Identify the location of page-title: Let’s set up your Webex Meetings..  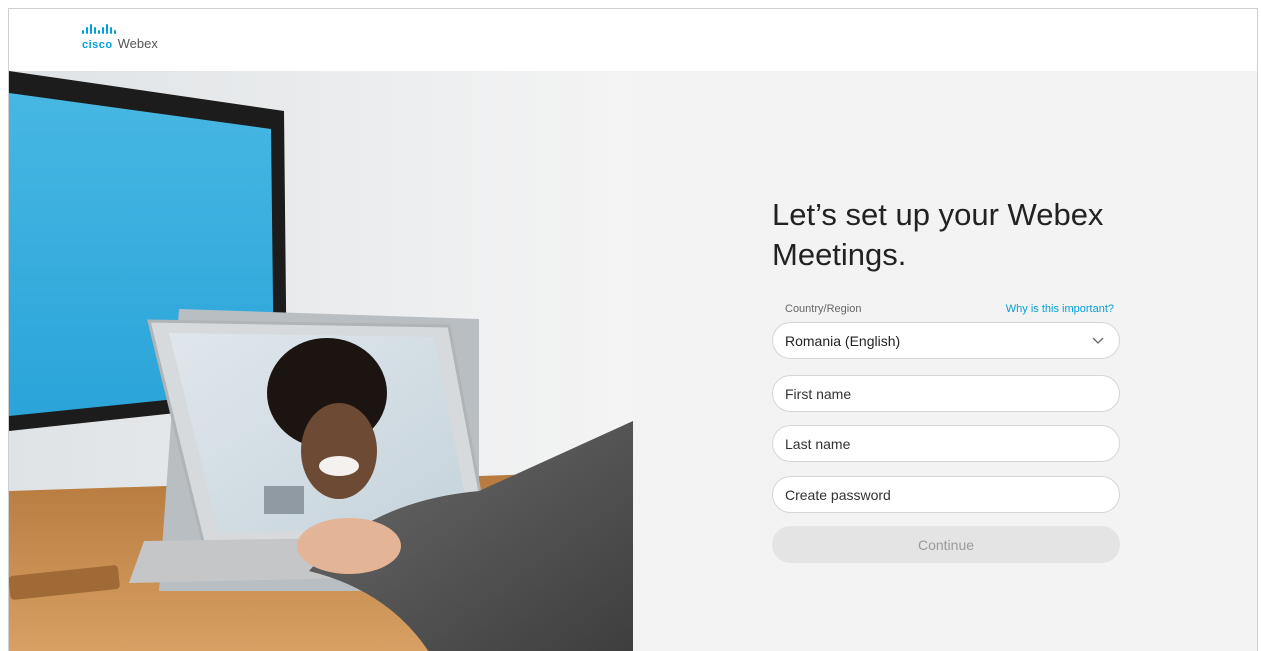
(938, 234).